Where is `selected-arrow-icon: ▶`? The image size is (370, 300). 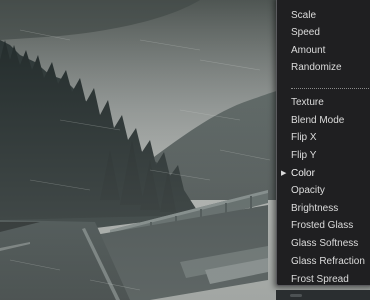 selected-arrow-icon: ▶ is located at coordinates (284, 173).